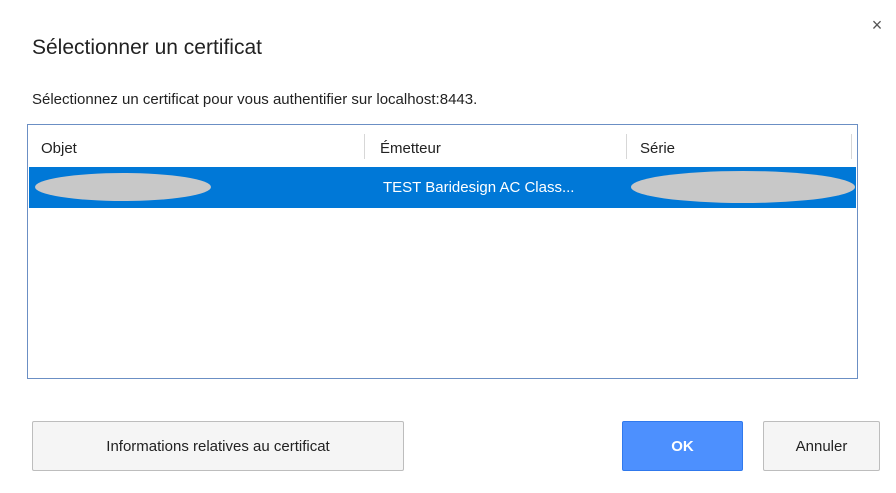 Image resolution: width=896 pixels, height=493 pixels. Describe the element at coordinates (218, 446) in the screenshot. I see `certificate-info-button: Informations relatives au certificat` at that location.